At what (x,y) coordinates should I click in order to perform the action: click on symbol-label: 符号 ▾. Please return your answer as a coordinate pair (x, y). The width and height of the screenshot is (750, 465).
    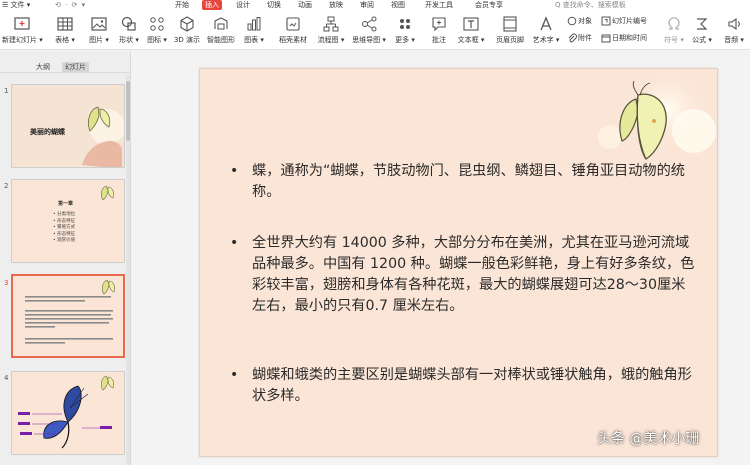
    Looking at the image, I should click on (674, 40).